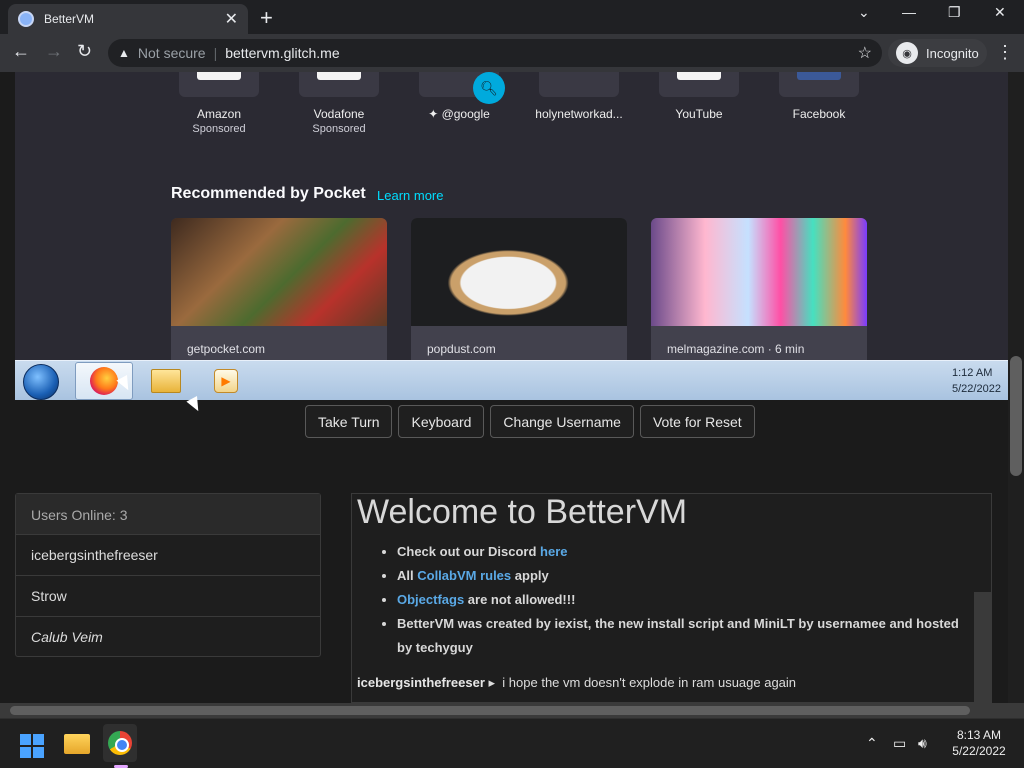 Image resolution: width=1024 pixels, height=768 pixels. I want to click on keyboard-button: Keyboard, so click(441, 421).